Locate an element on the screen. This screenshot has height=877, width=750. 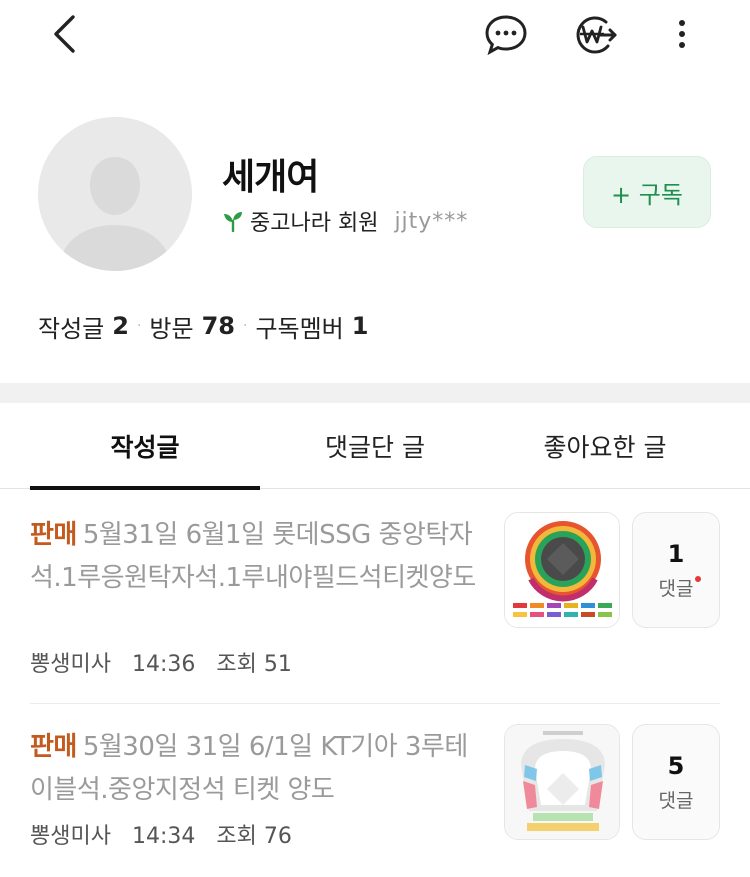
profile-tabs: 작성글 댓글단 글 좋아요한 글 is located at coordinates (375, 446).